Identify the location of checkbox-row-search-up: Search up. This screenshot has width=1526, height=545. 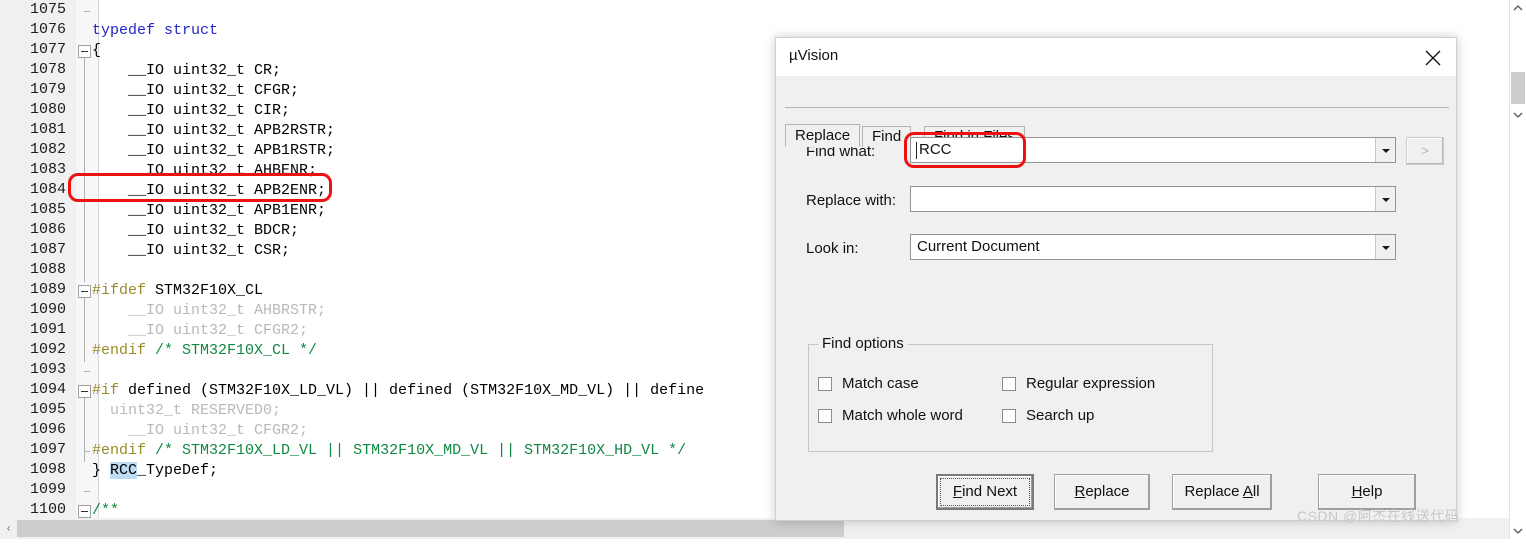
(1048, 415).